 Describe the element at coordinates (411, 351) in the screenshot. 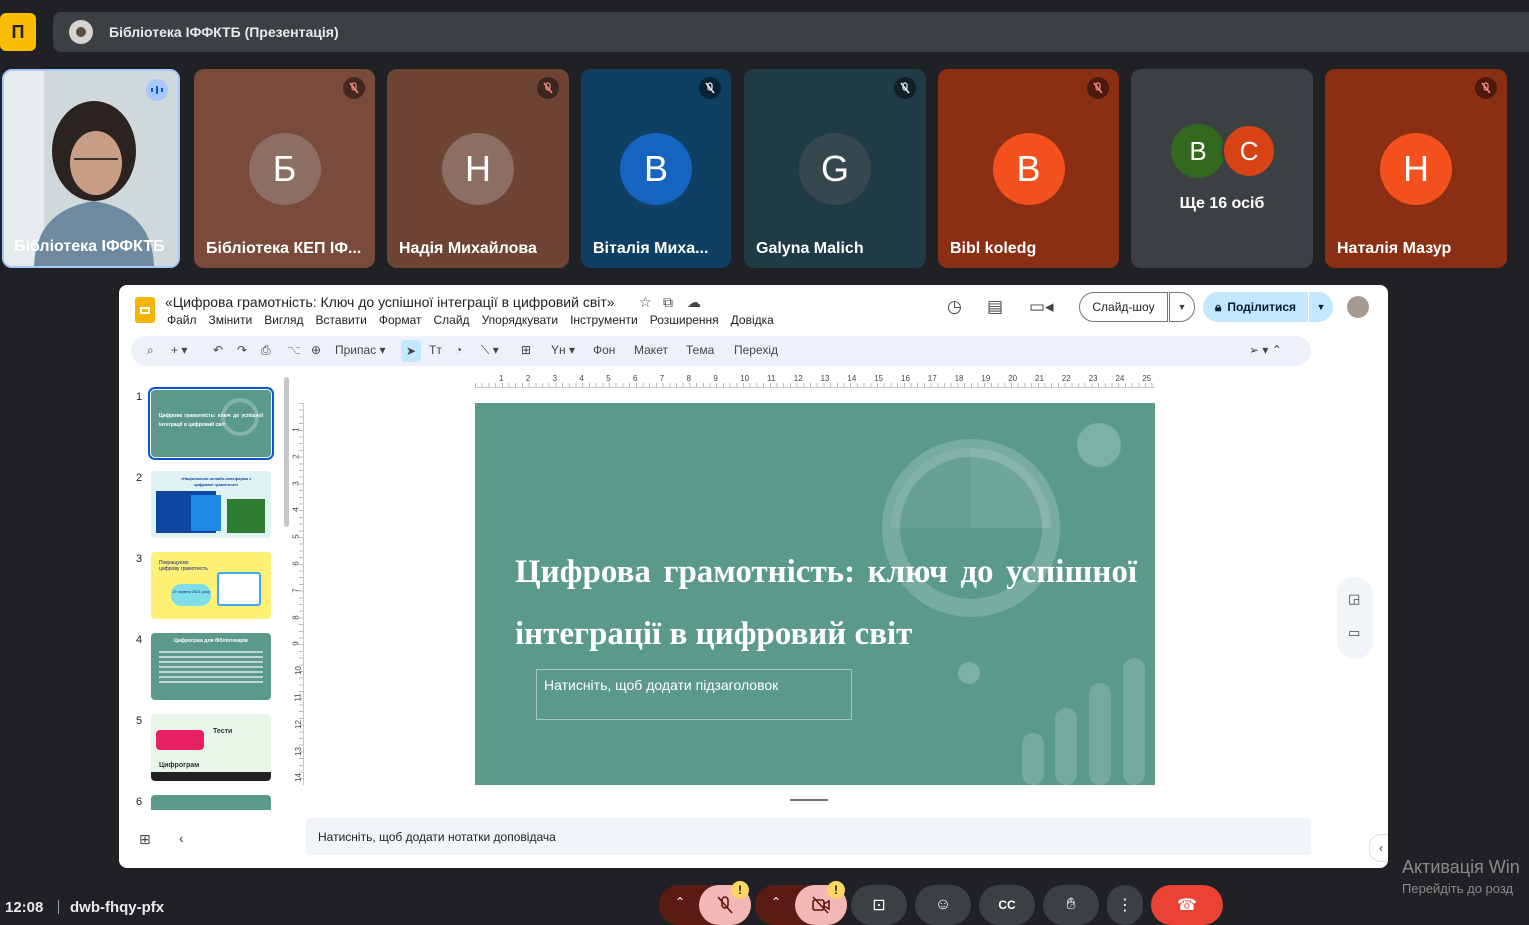

I see `select-tool-icon: ➤` at that location.